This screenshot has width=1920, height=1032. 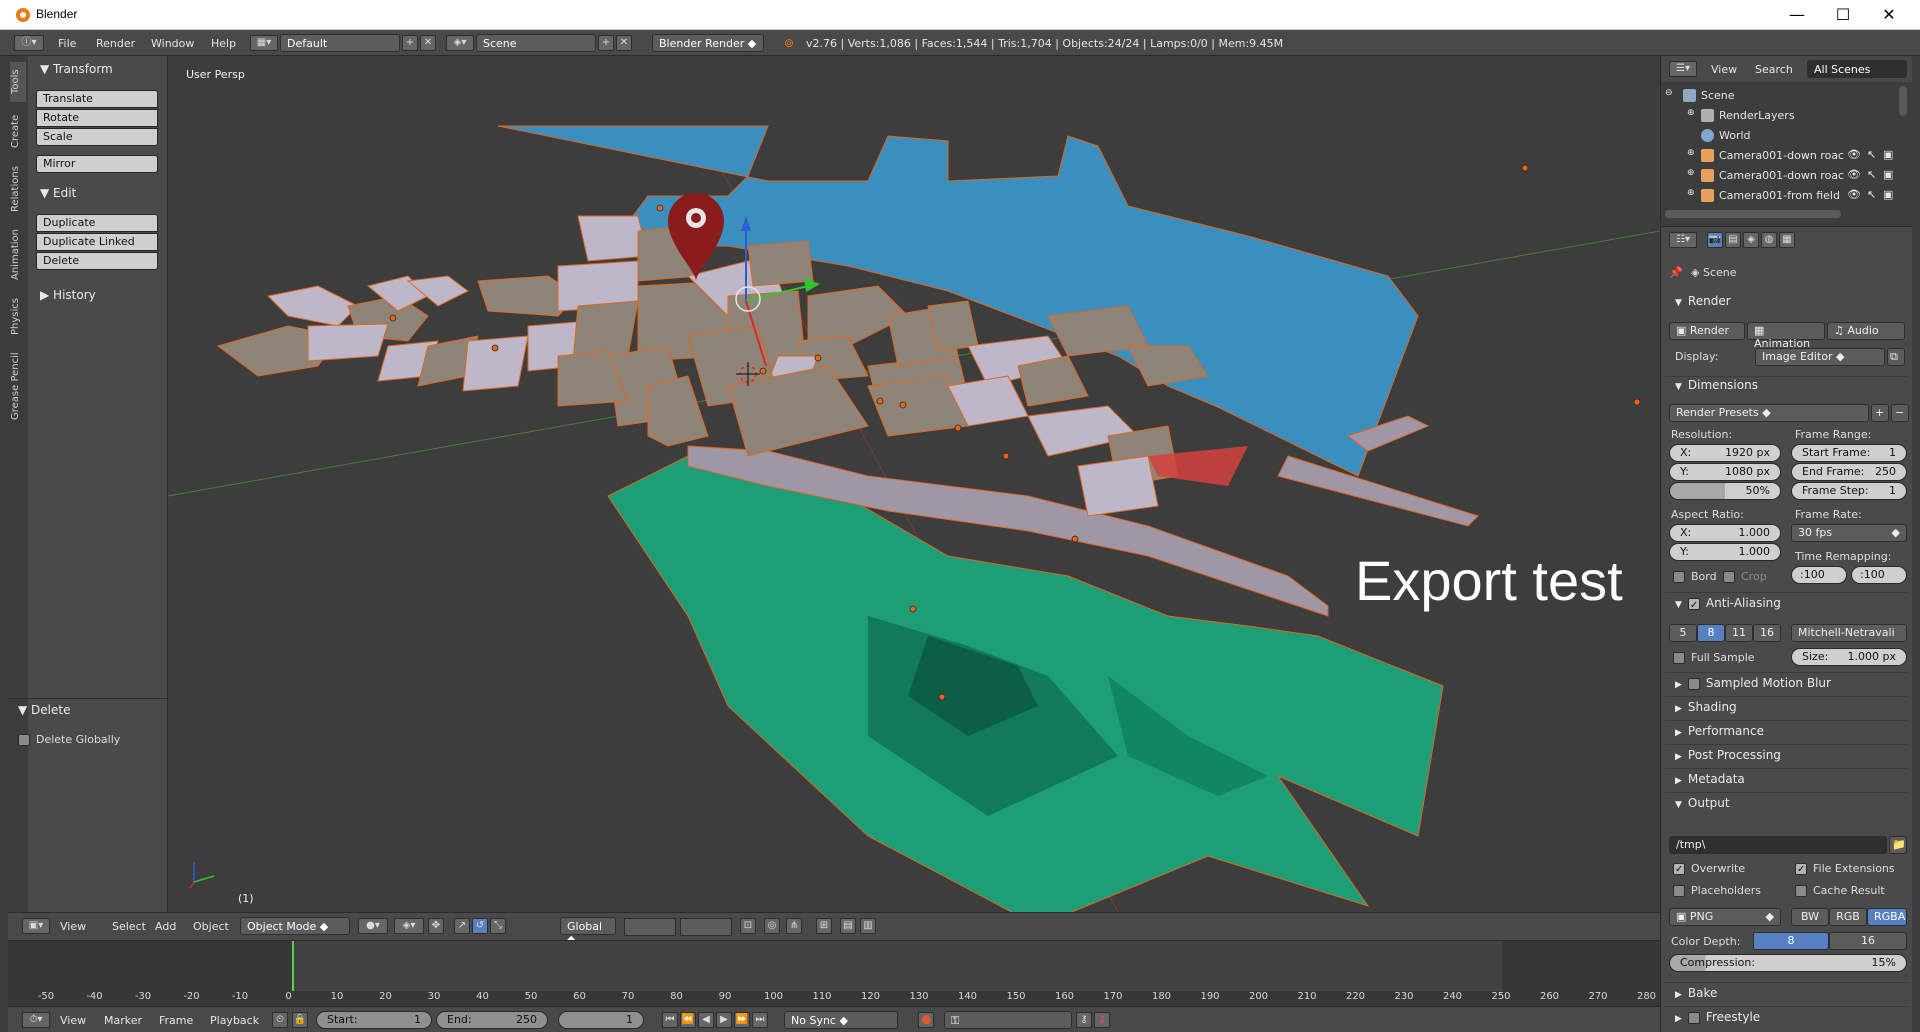 What do you see at coordinates (1903, 101) in the screenshot?
I see `outliner-vscrollbar` at bounding box center [1903, 101].